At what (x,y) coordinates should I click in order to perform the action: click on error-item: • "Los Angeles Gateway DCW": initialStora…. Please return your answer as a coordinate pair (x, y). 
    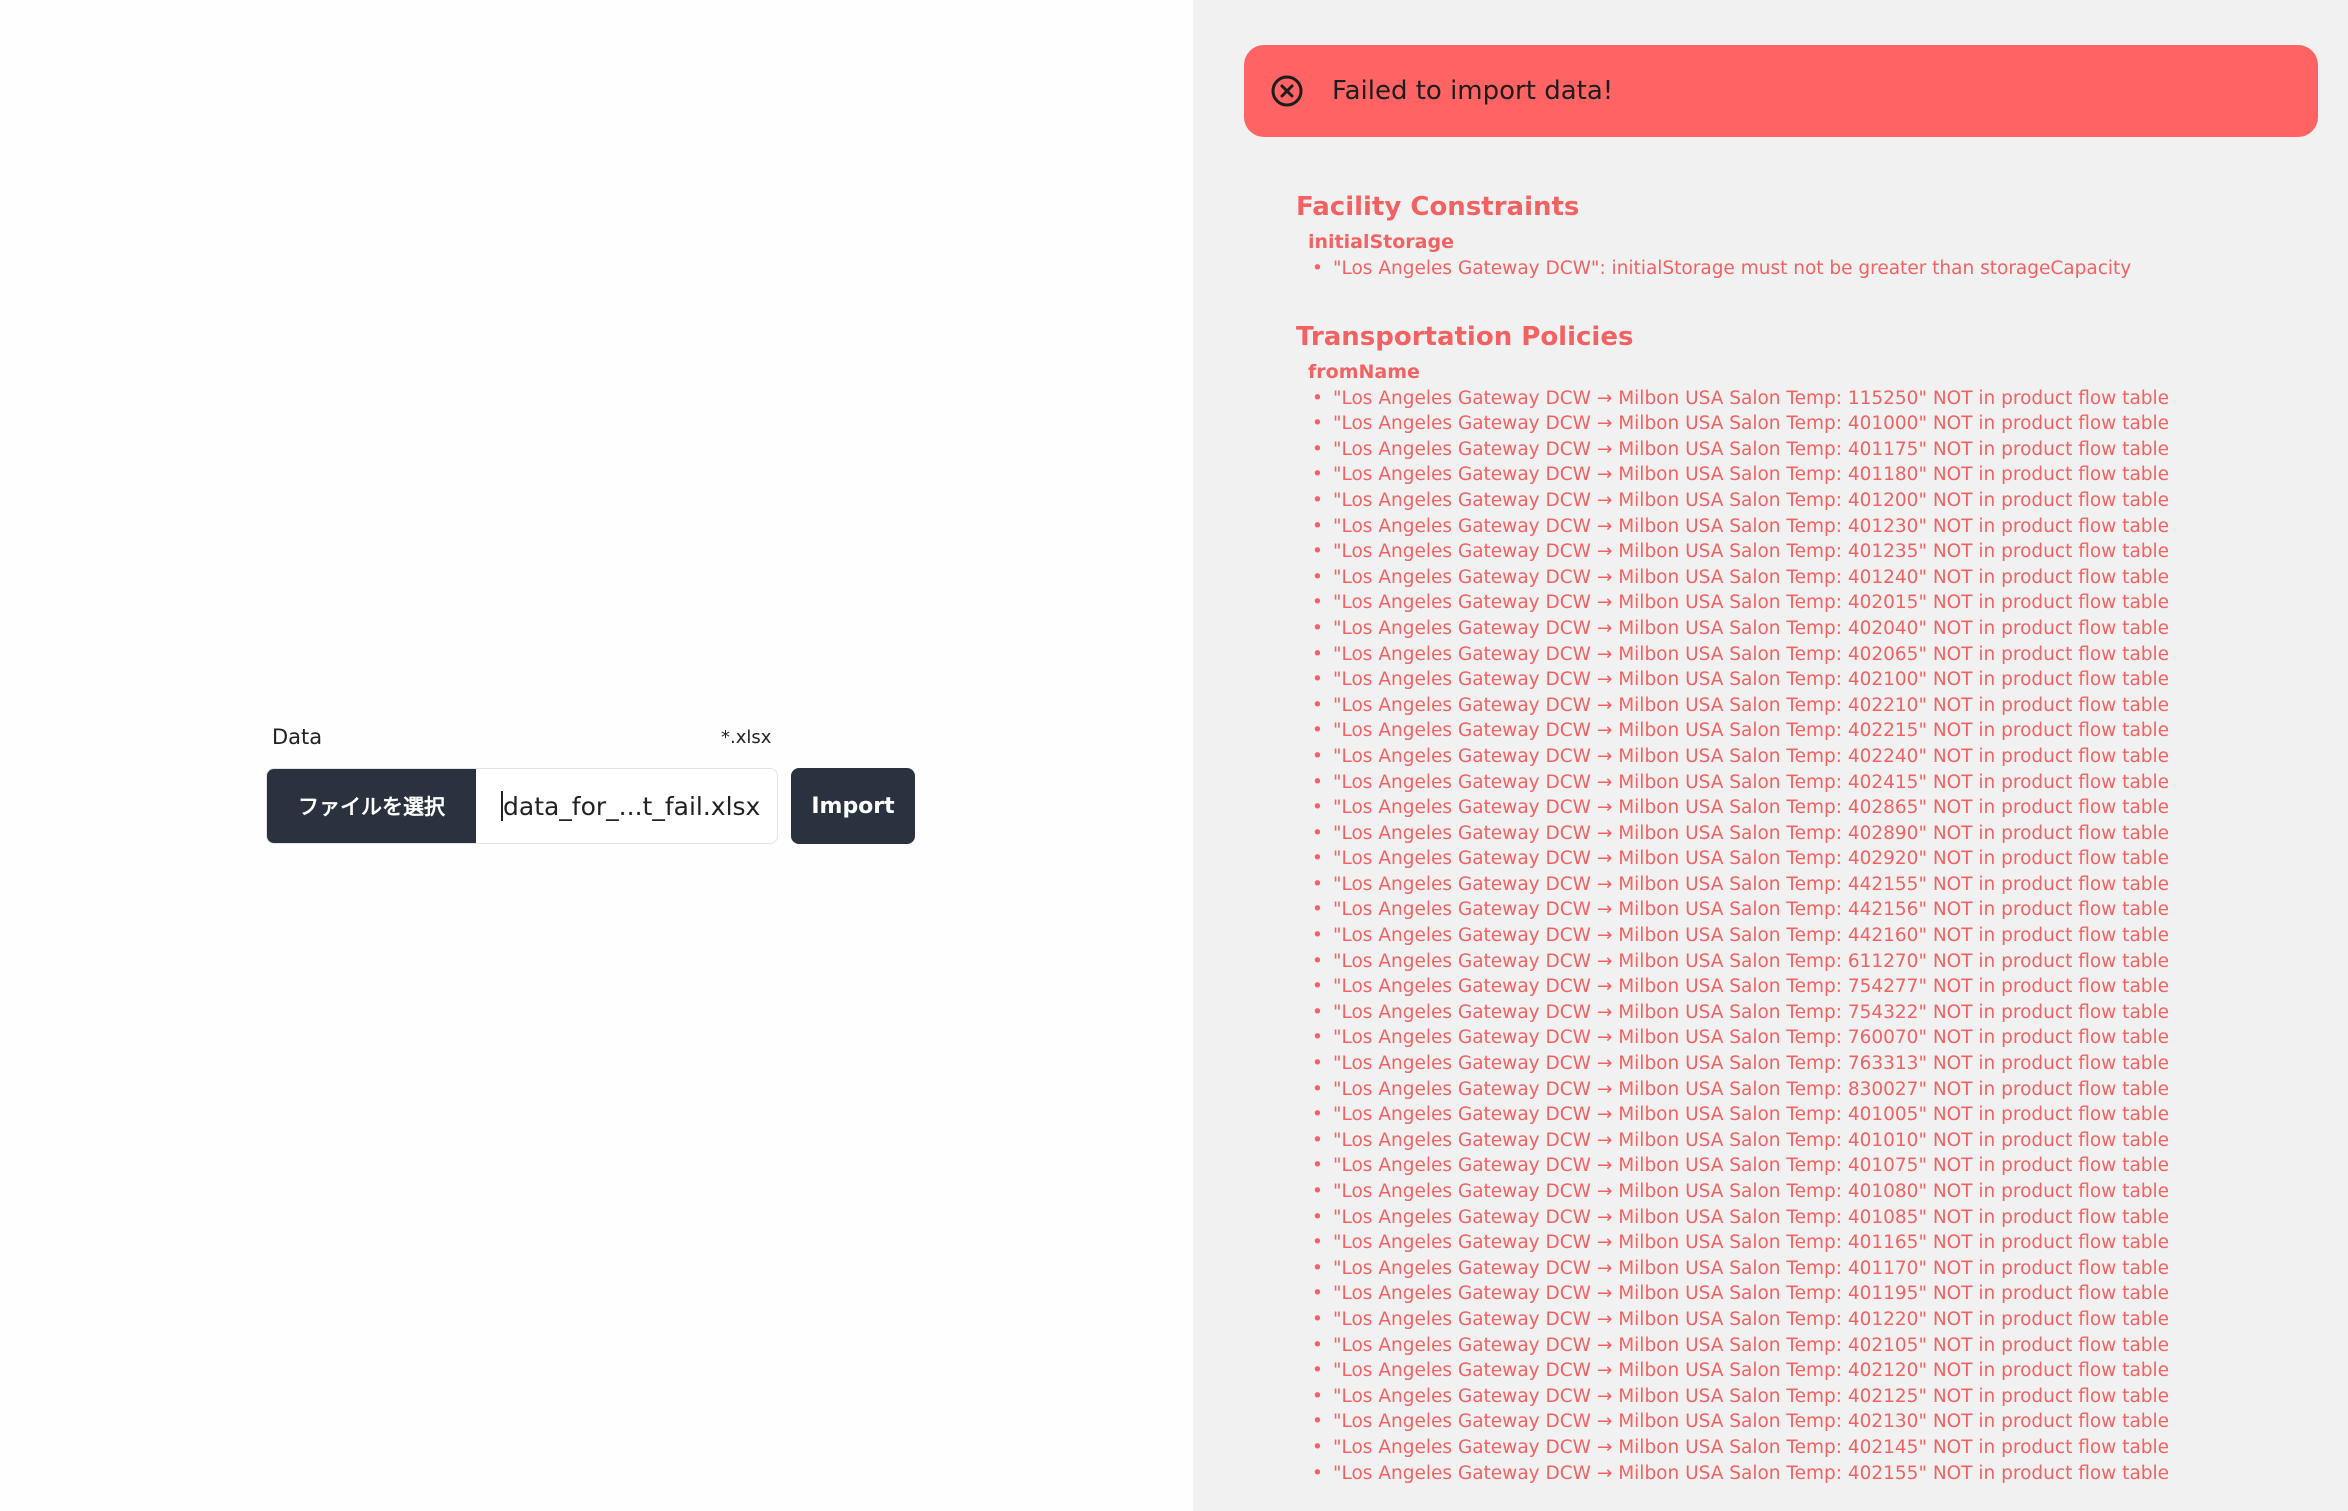
    Looking at the image, I should click on (1828, 269).